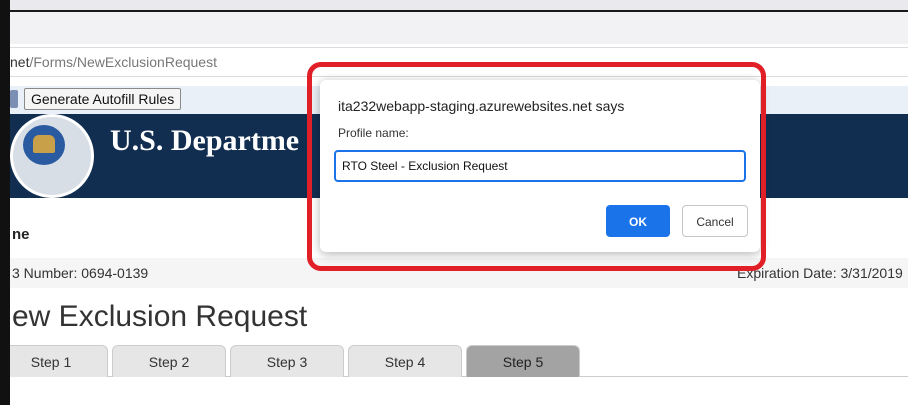 This screenshot has width=908, height=405. Describe the element at coordinates (21, 234) in the screenshot. I see `nav-home-link: ne` at that location.